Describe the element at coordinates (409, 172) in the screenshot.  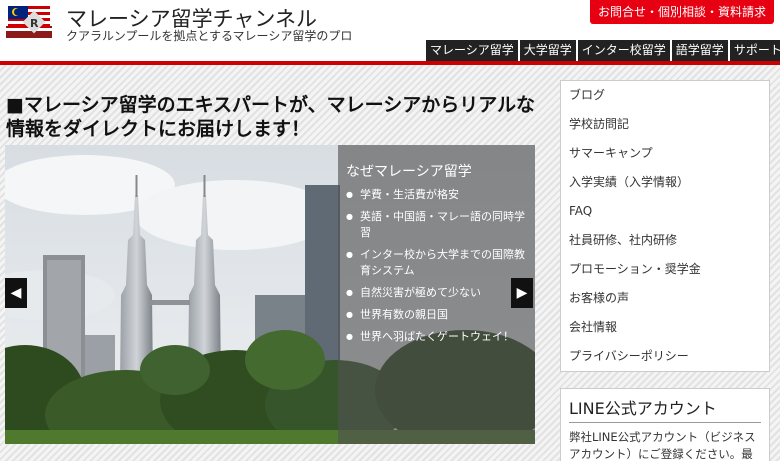
I see `caption-title: なぜマレーシア留学` at that location.